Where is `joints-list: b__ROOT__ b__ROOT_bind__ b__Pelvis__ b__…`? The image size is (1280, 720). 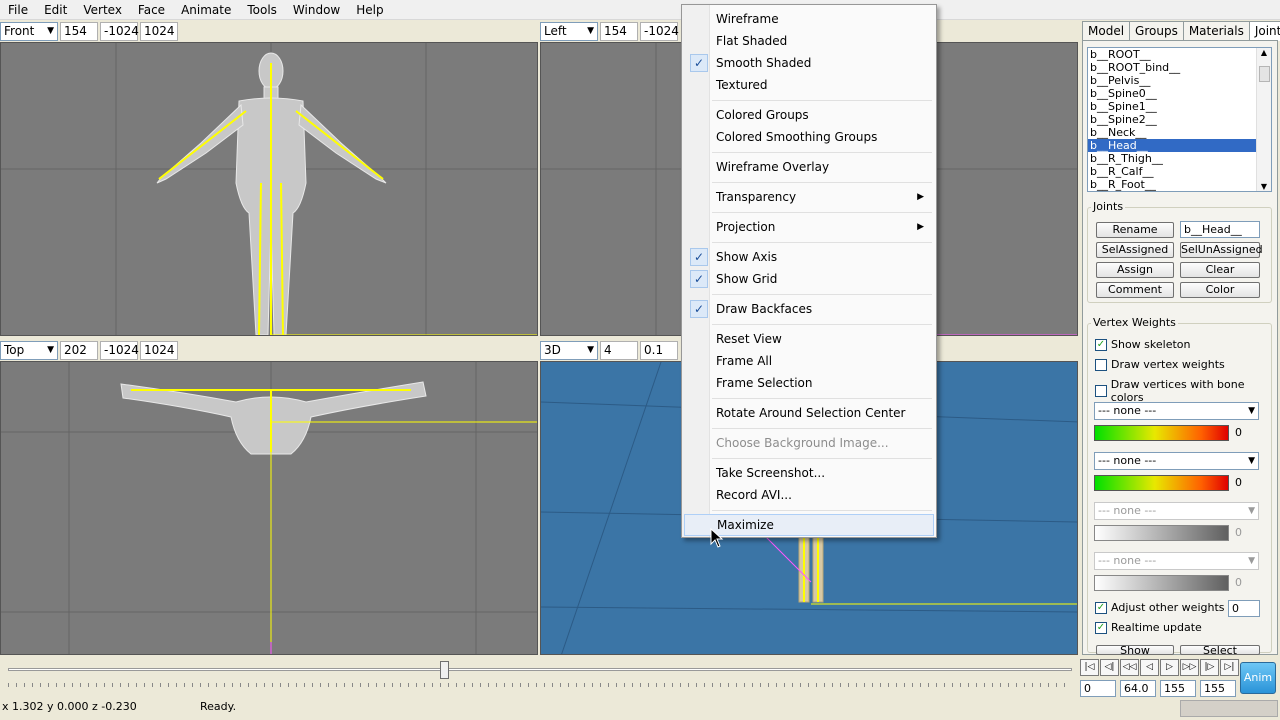
joints-list: b__ROOT__ b__ROOT_bind__ b__Pelvis__ b__… is located at coordinates (1179, 119).